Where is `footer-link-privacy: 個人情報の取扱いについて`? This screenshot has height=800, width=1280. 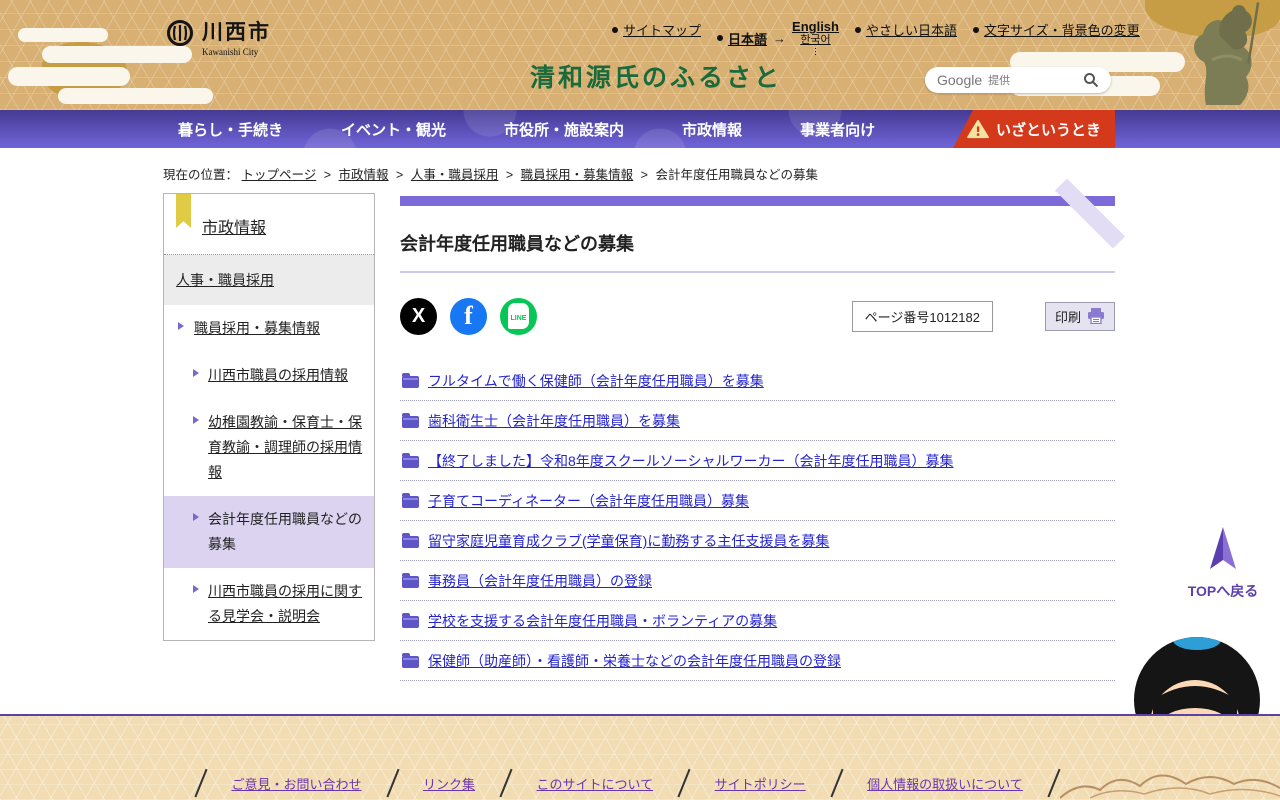
footer-link-privacy: 個人情報の取扱いについて is located at coordinates (945, 783).